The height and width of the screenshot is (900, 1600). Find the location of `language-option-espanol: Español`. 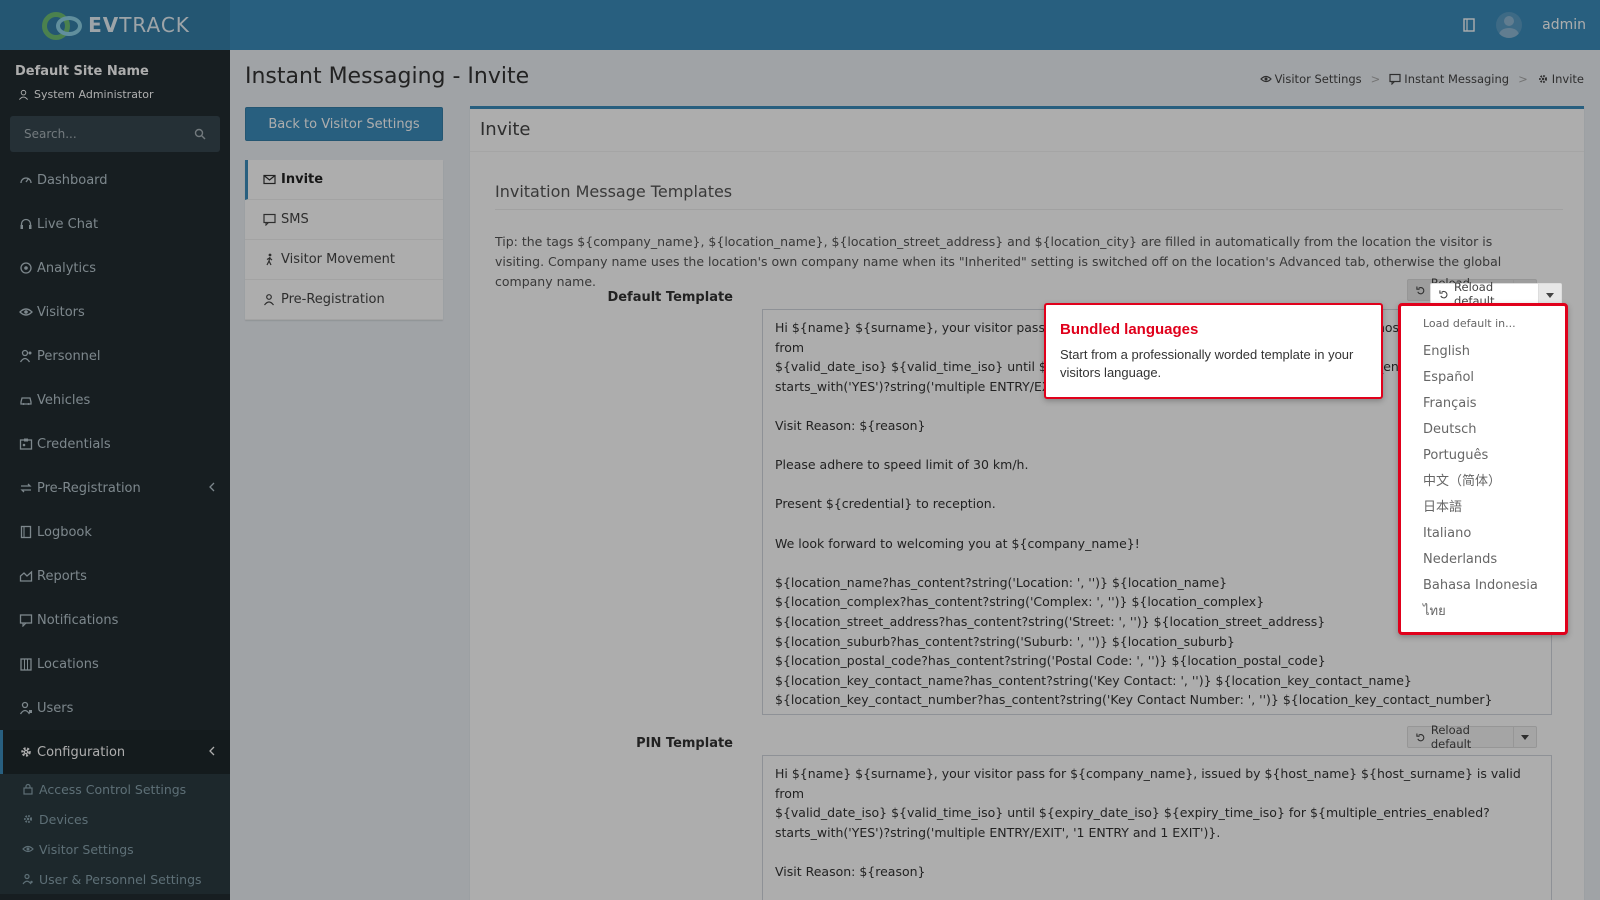

language-option-espanol: Español is located at coordinates (1494, 378).